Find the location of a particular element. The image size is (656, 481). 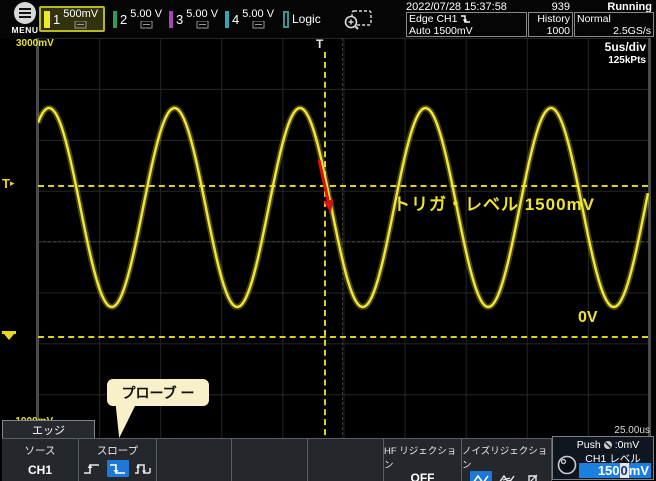

channel-4-color-bar is located at coordinates (227, 19).